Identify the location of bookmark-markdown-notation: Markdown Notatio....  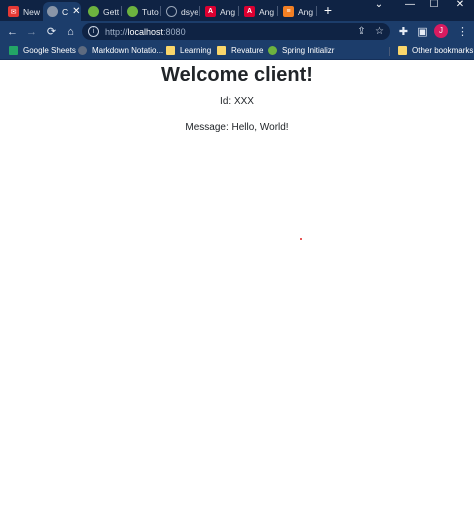
(120, 50).